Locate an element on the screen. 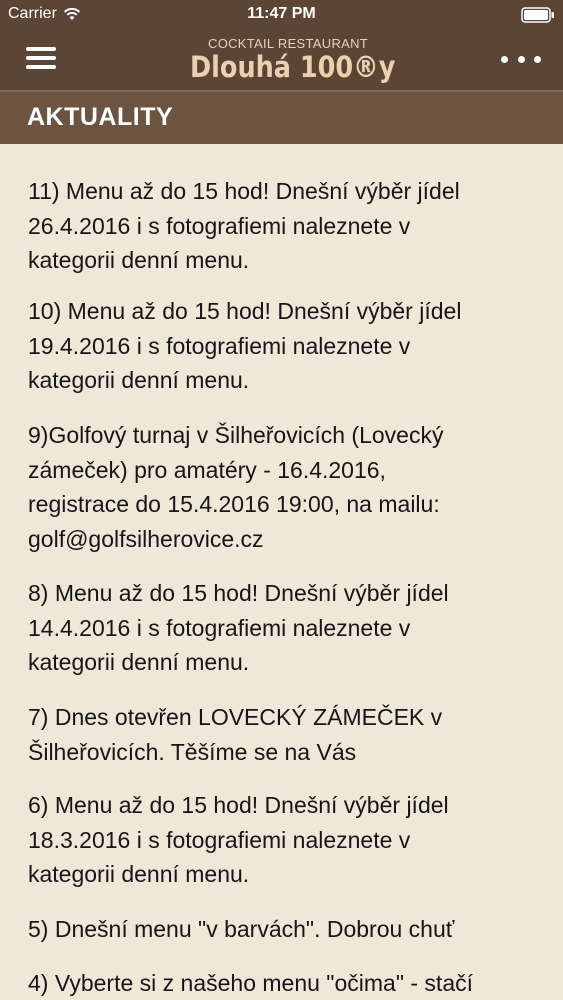 This screenshot has height=1000, width=563. status-time: 11:47 PM is located at coordinates (281, 13).